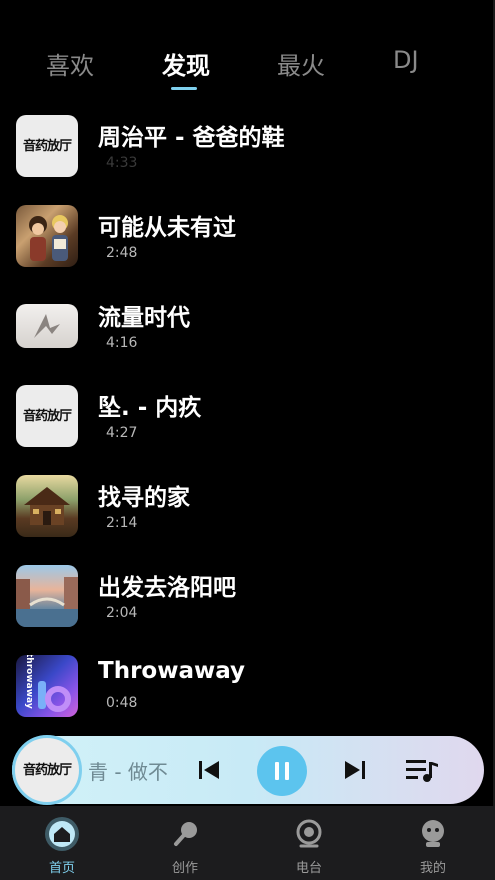  Describe the element at coordinates (144, 498) in the screenshot. I see `song-title: 找寻的家` at that location.